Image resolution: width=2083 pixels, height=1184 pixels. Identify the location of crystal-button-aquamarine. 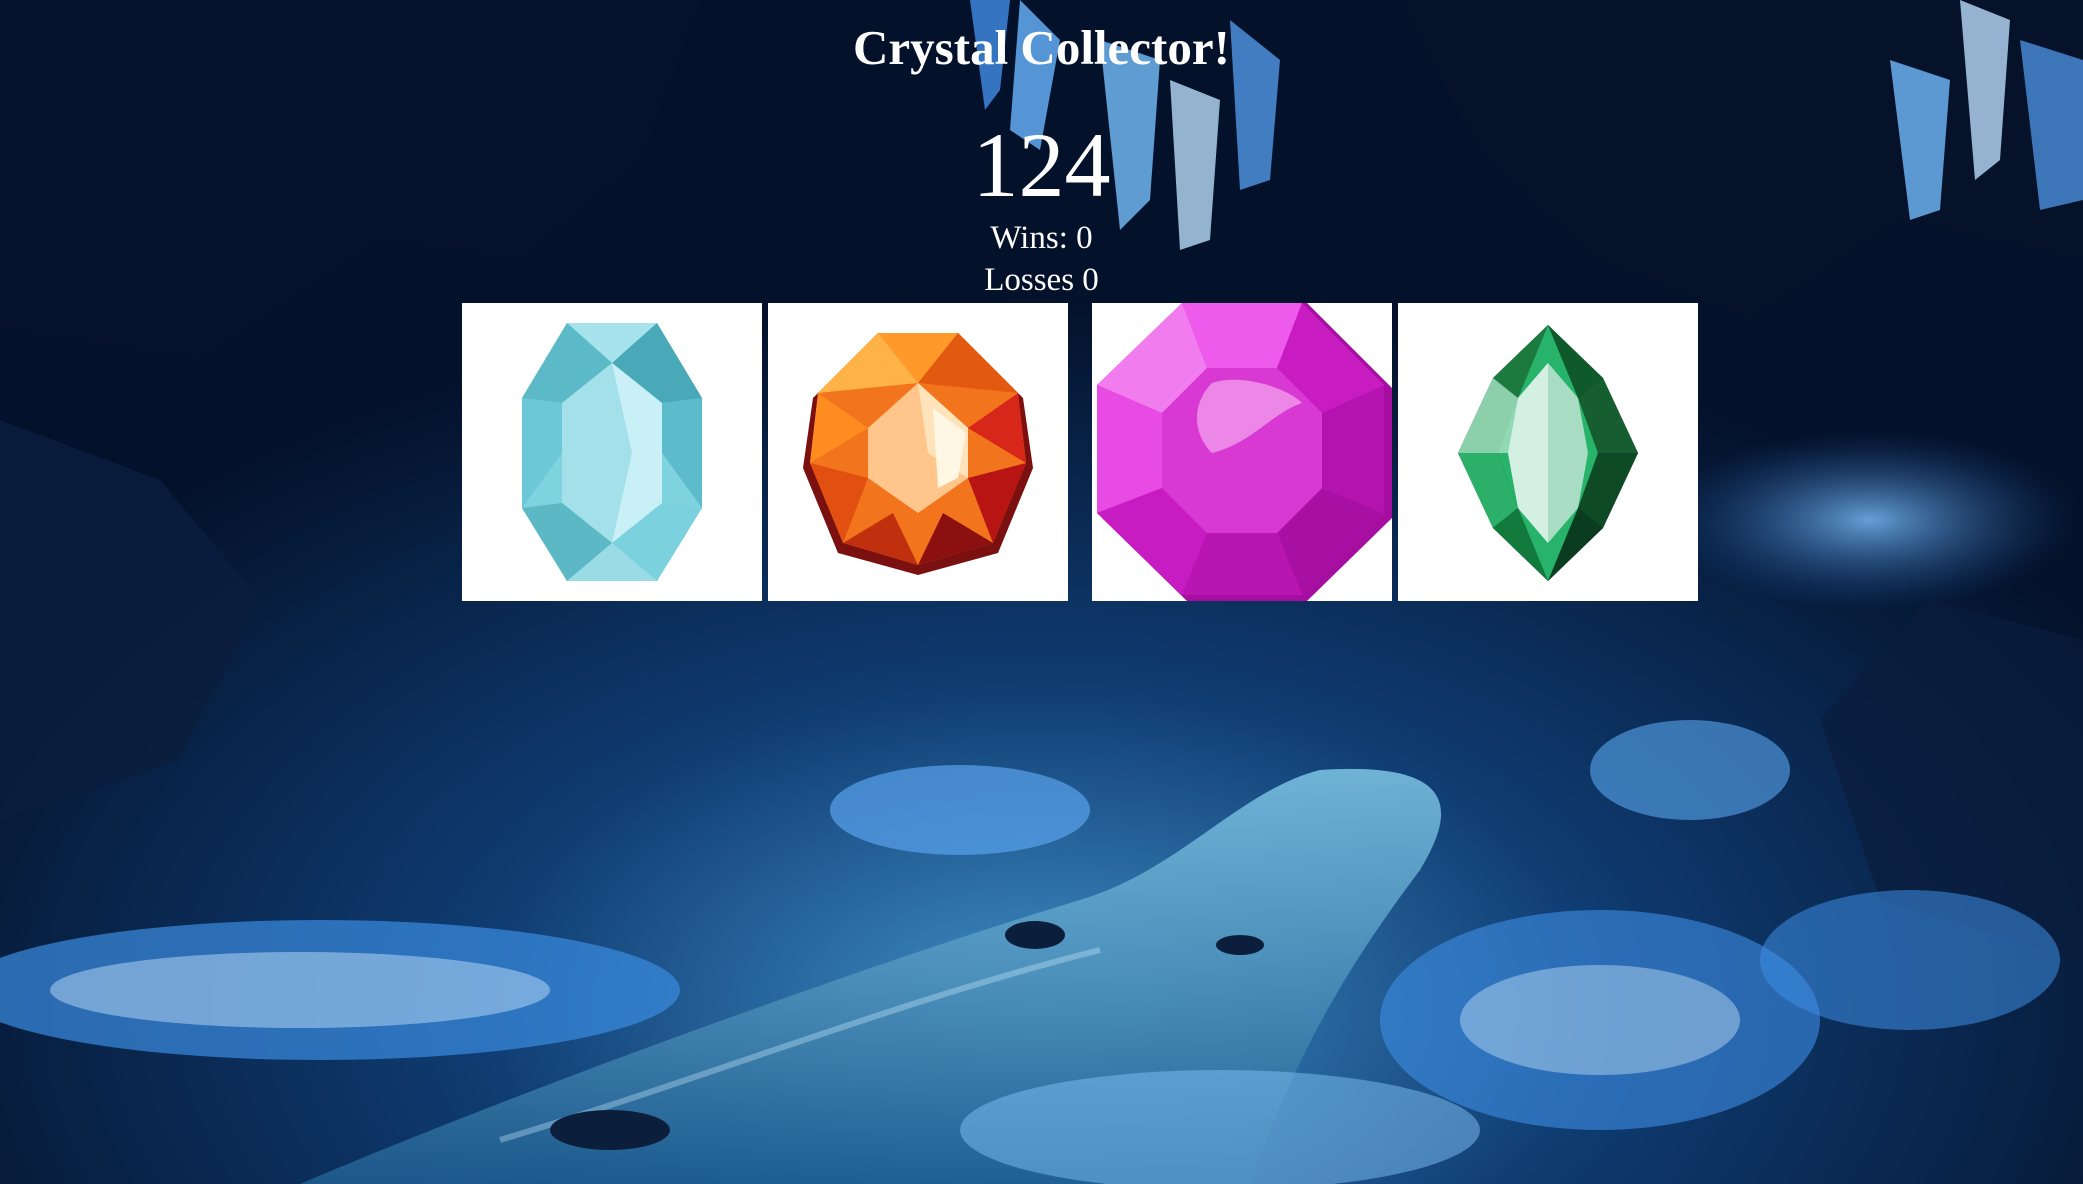
(612, 452).